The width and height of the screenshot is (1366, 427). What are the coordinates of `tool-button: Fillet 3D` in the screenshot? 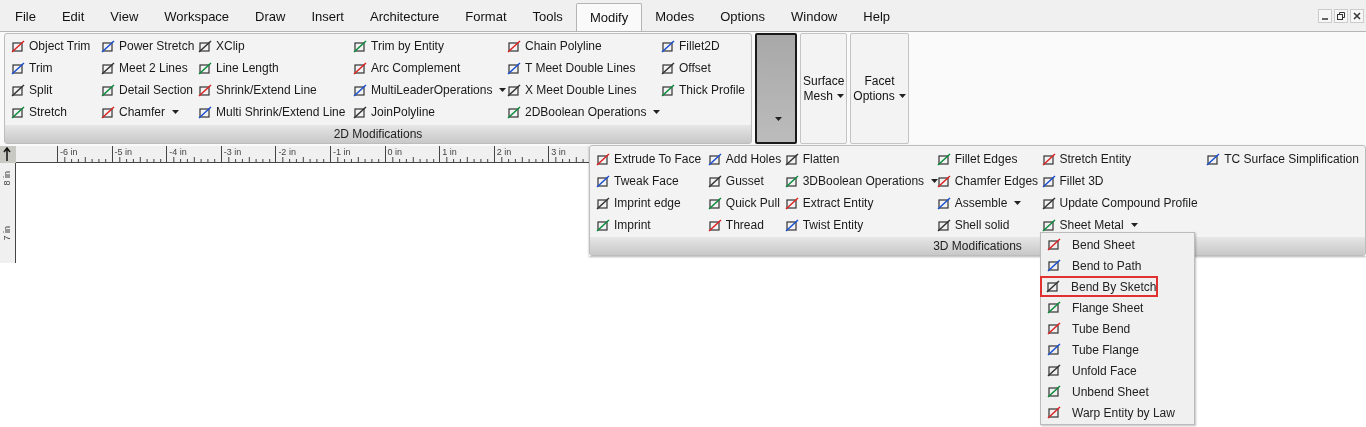 It's located at (1072, 181).